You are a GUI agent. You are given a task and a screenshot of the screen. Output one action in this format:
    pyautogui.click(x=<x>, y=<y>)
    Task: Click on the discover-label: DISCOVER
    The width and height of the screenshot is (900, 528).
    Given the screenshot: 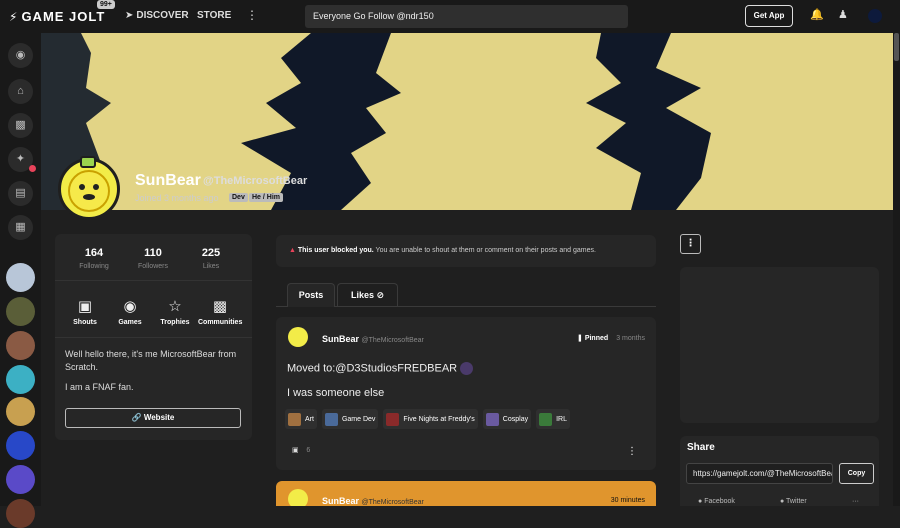 What is the action you would take?
    pyautogui.click(x=162, y=15)
    